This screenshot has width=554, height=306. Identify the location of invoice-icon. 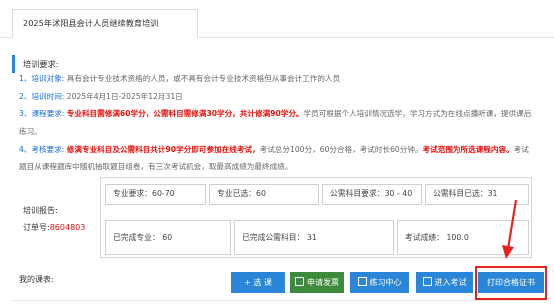
(299, 281).